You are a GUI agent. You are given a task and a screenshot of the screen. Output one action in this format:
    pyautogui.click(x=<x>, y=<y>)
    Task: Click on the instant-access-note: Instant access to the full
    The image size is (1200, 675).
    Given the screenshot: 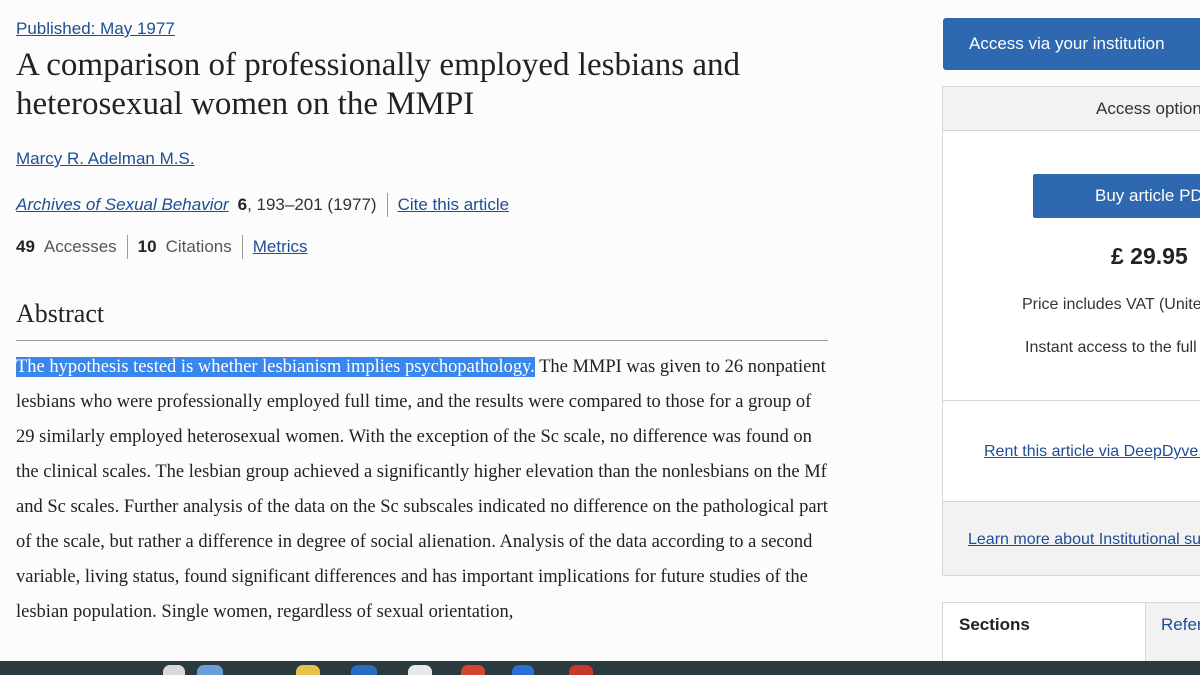 What is the action you would take?
    pyautogui.click(x=1111, y=347)
    